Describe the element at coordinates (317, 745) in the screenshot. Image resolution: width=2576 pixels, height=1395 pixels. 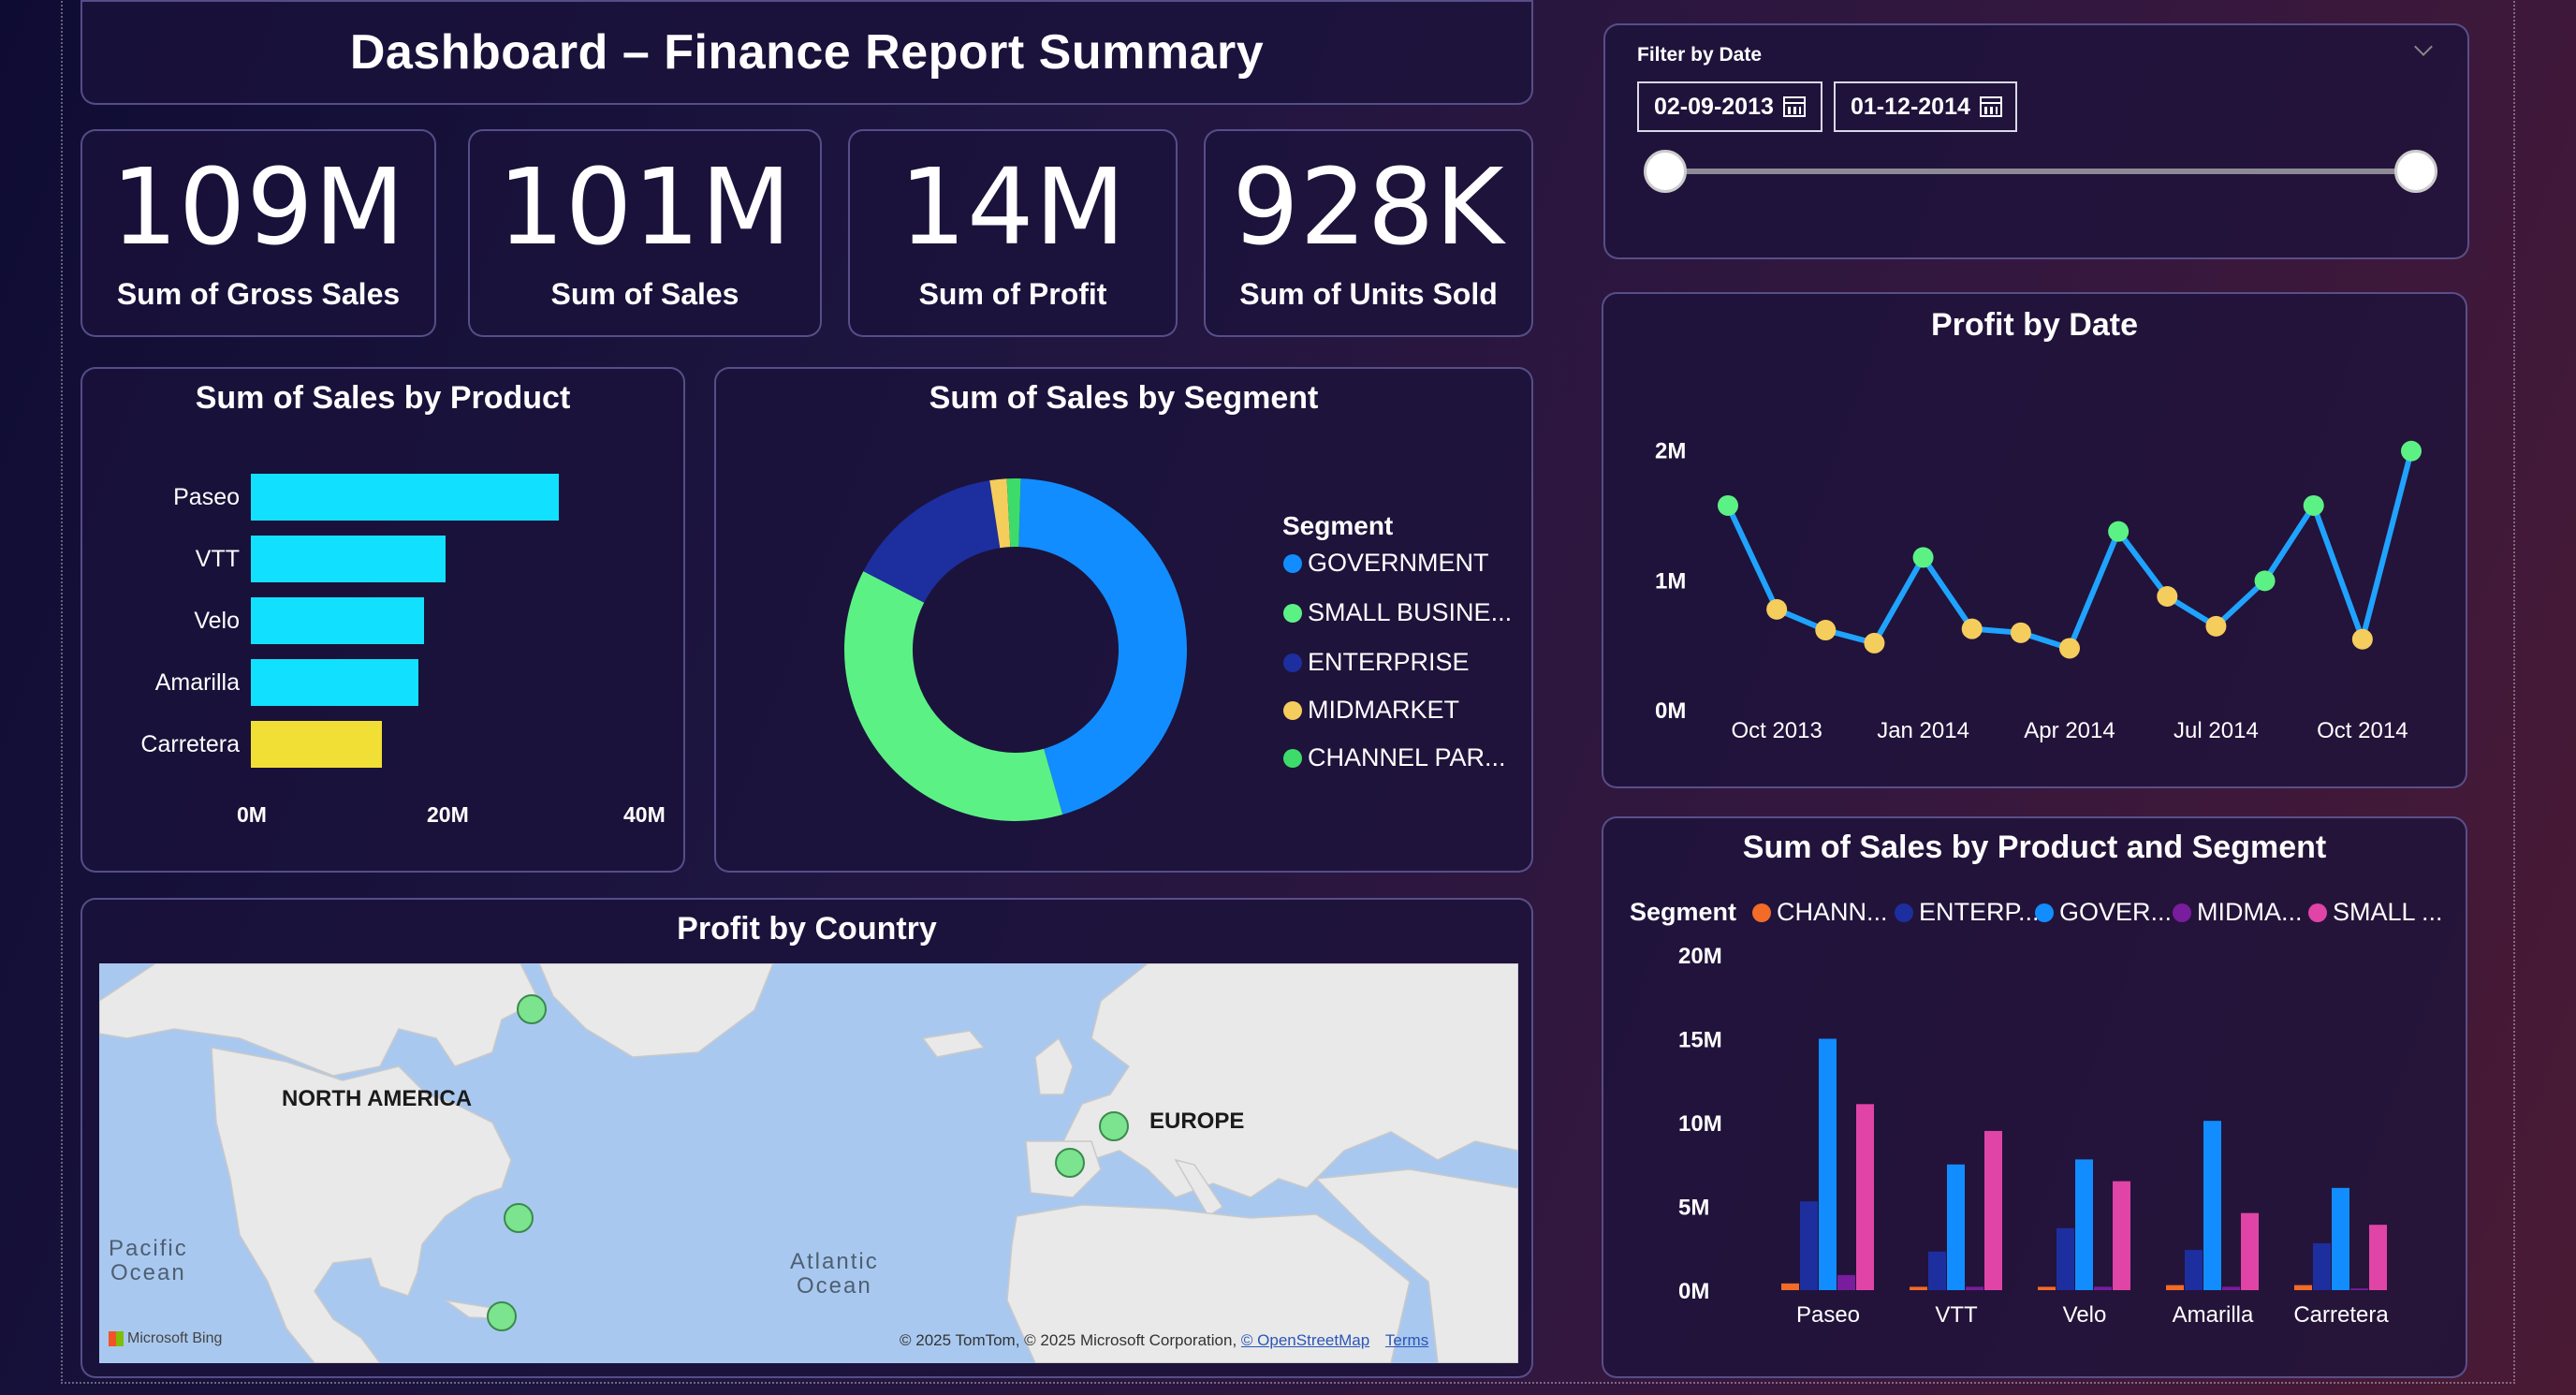
I see `bar-carretera` at that location.